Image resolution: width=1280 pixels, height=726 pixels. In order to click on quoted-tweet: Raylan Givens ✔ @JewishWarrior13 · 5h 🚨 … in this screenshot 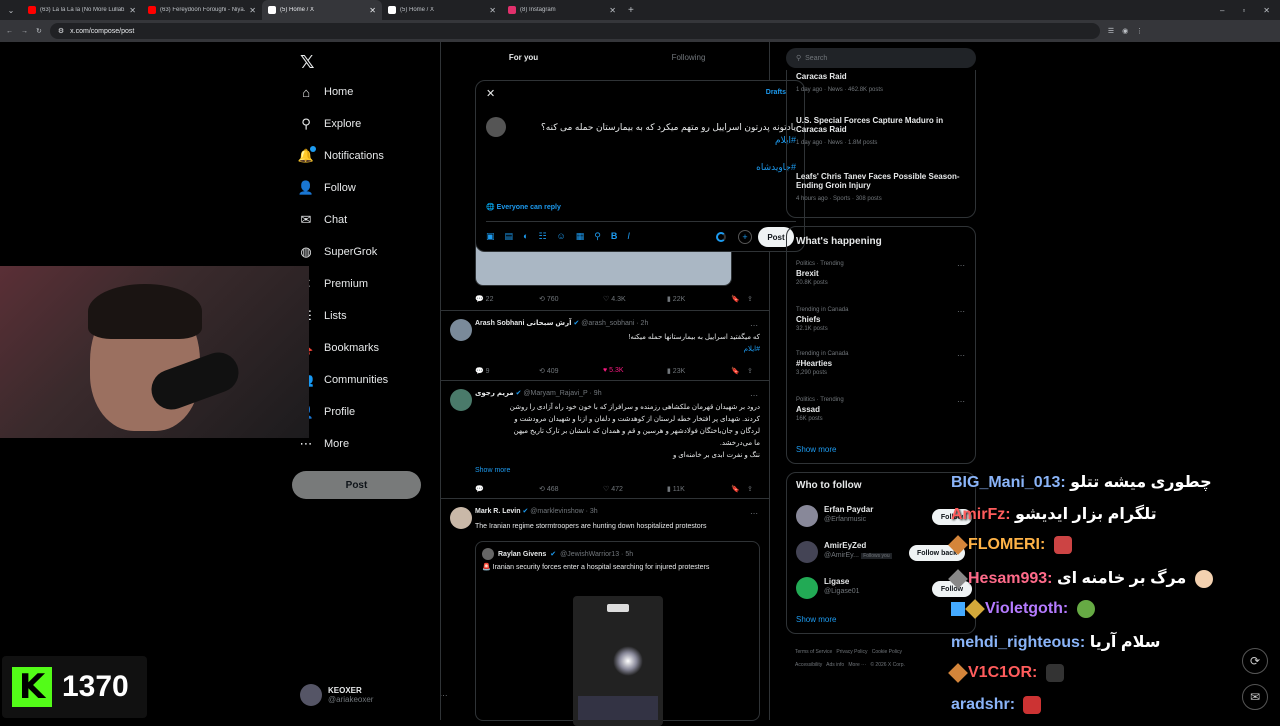, I will do `click(617, 633)`.